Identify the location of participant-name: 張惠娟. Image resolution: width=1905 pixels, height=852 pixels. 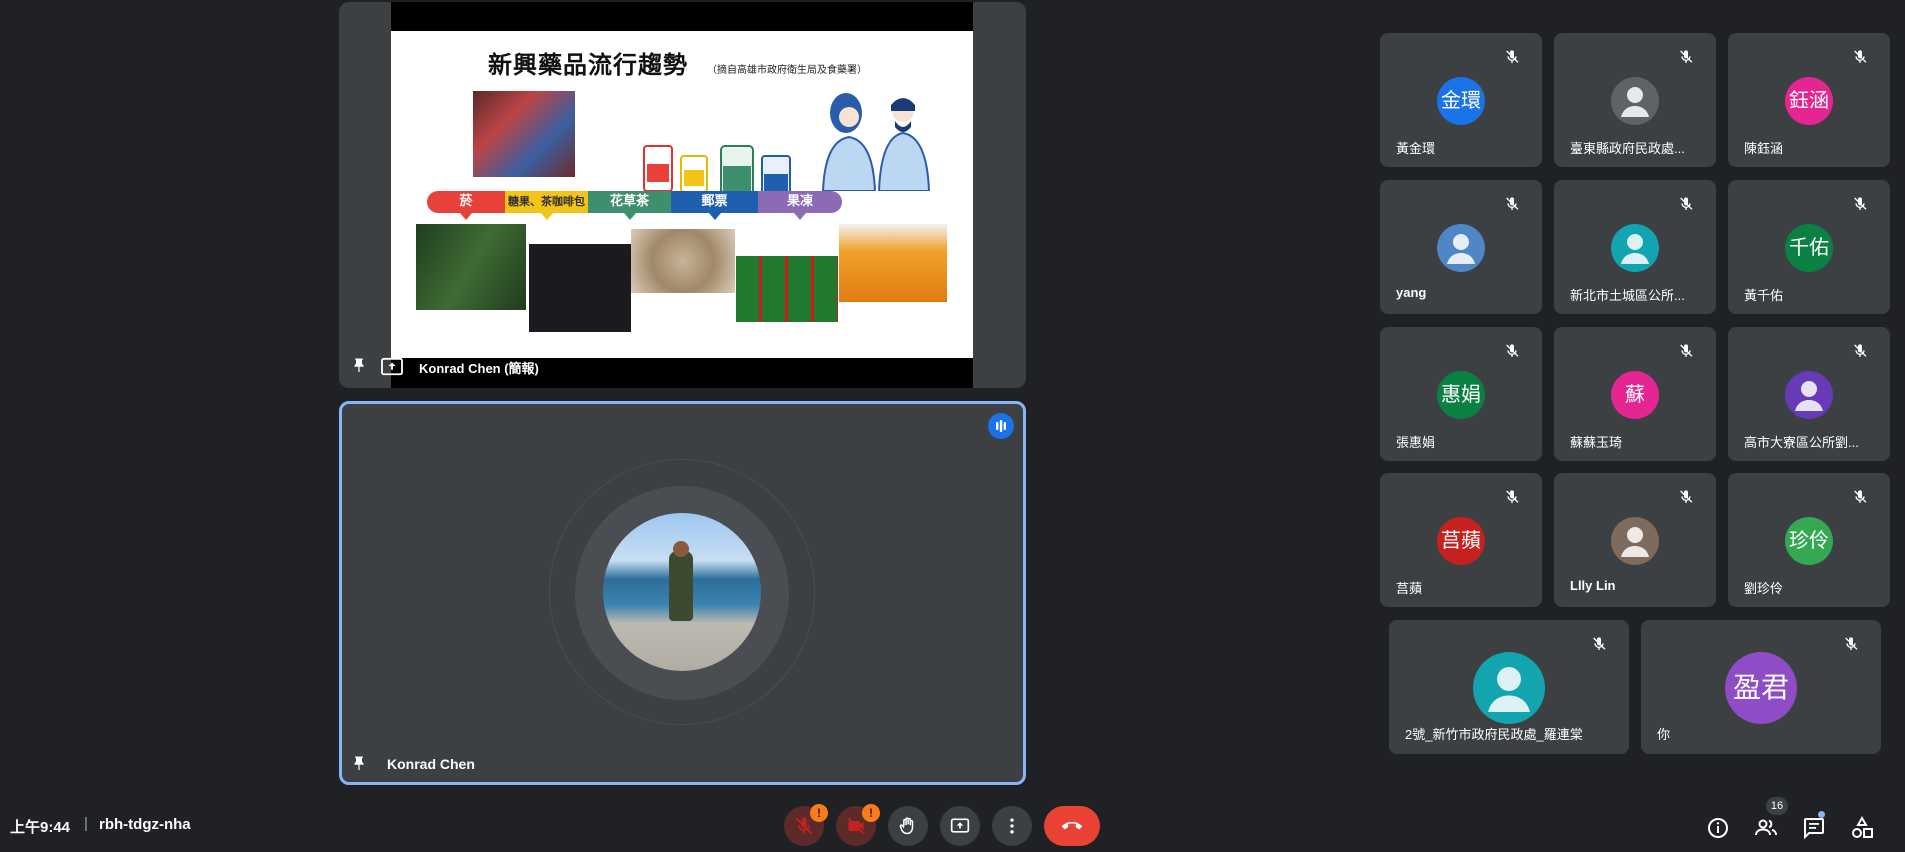
(1416, 442).